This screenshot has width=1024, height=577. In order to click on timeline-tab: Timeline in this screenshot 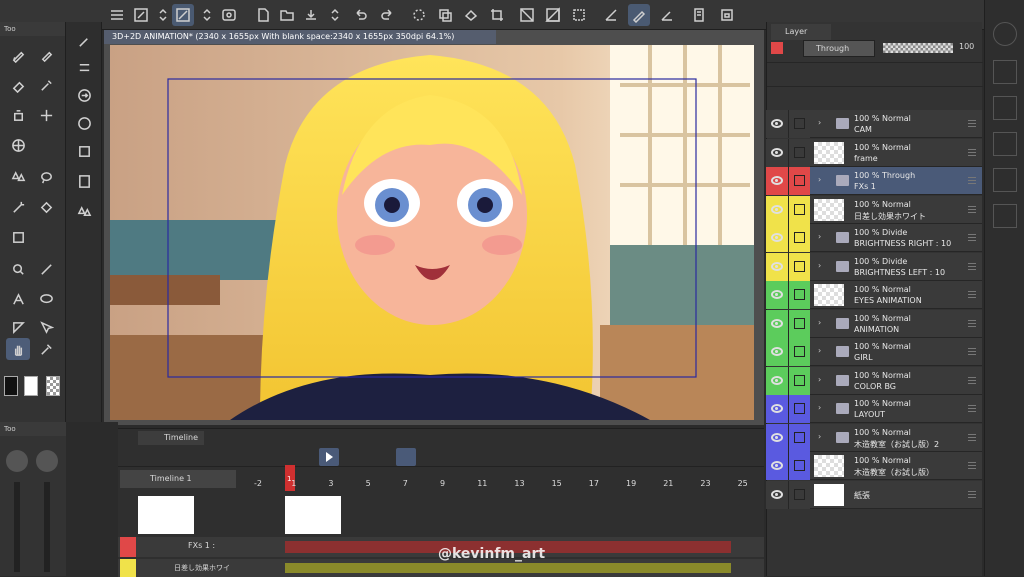, I will do `click(171, 438)`.